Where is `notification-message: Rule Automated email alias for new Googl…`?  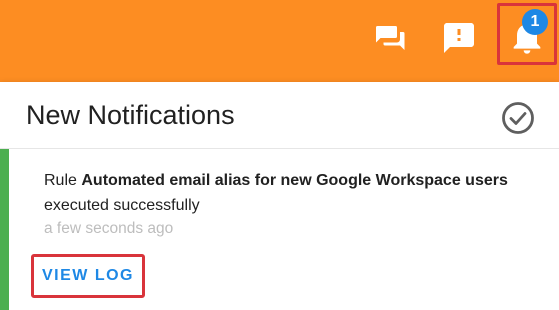 notification-message: Rule Automated email alias for new Googl… is located at coordinates (294, 193).